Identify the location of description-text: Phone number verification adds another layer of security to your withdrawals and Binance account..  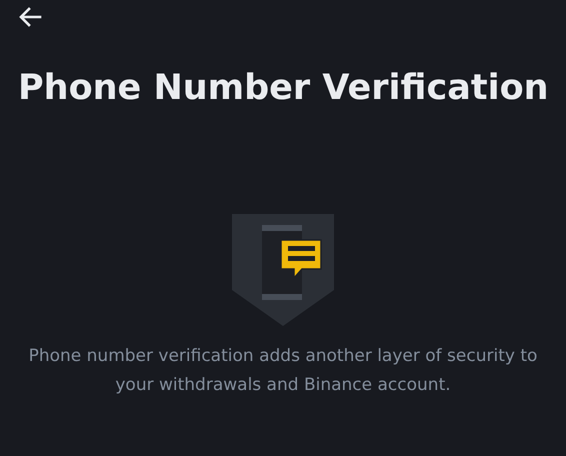
(283, 371).